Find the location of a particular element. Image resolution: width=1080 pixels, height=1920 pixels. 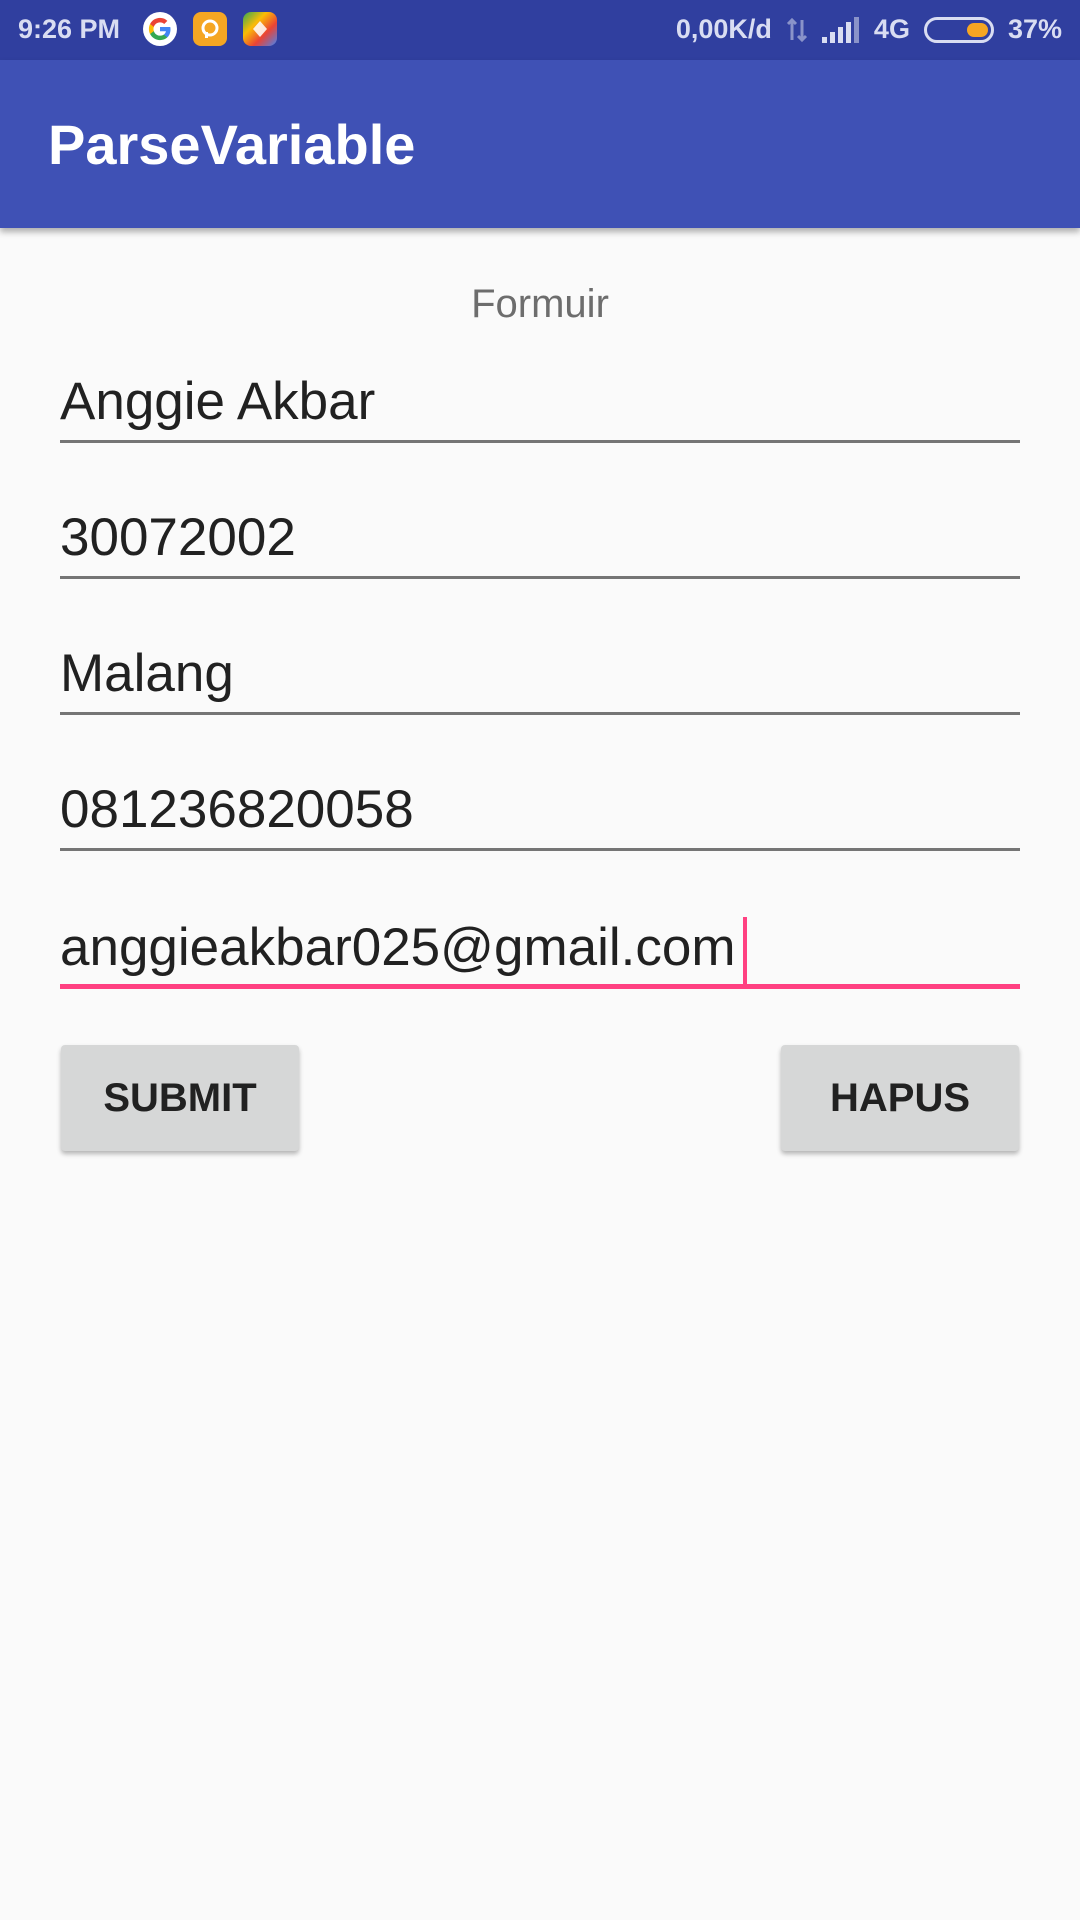

google-icon is located at coordinates (160, 29).